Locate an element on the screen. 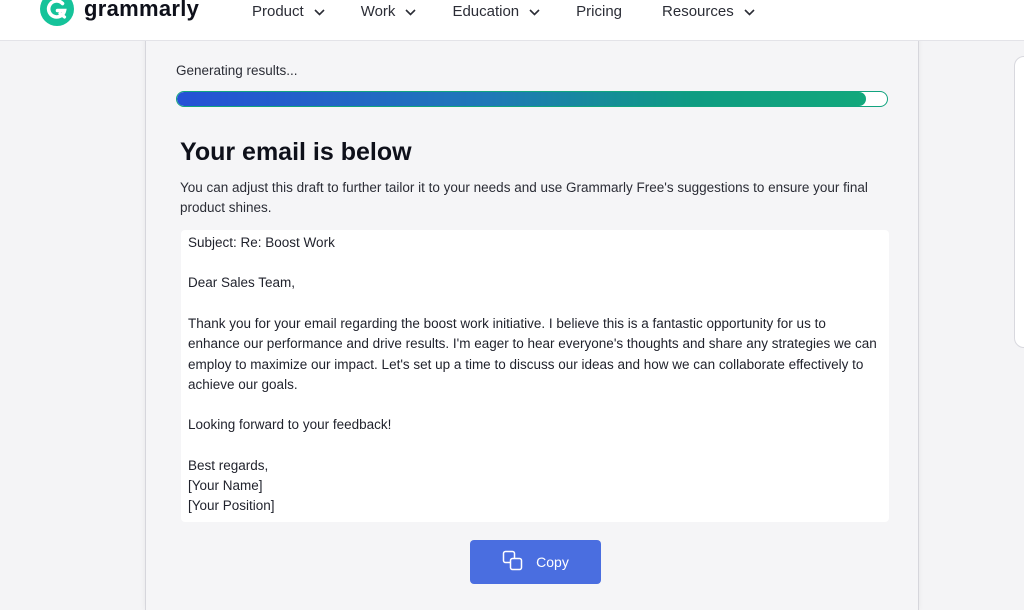 This screenshot has width=1024, height=610. nav-item-product: Product is located at coordinates (288, 11).